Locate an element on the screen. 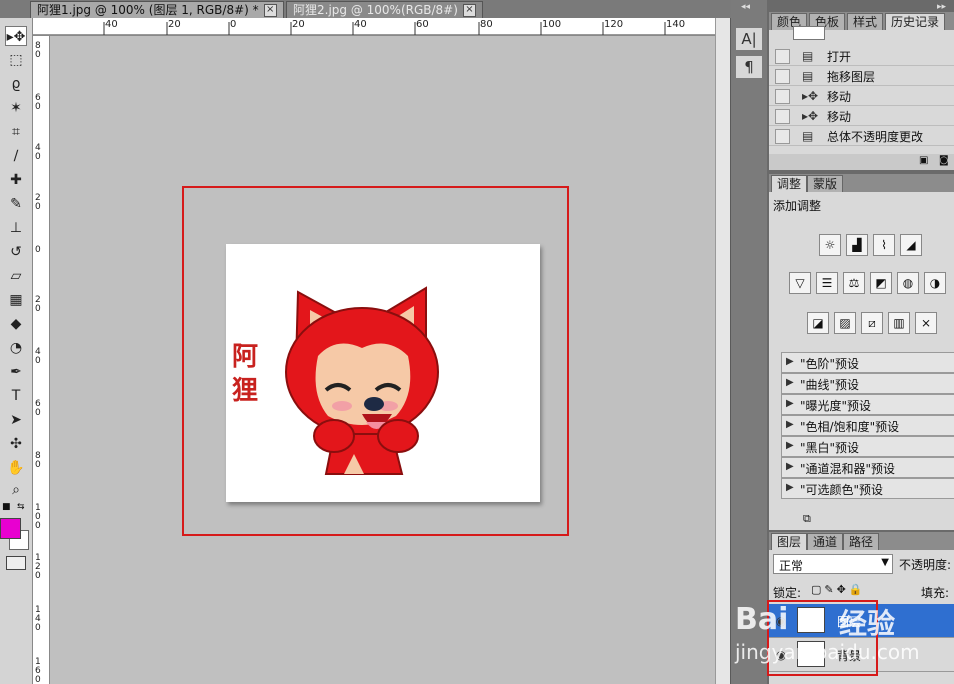 This screenshot has height=684, width=954. channel-mixer-icon: ◑ is located at coordinates (935, 283).